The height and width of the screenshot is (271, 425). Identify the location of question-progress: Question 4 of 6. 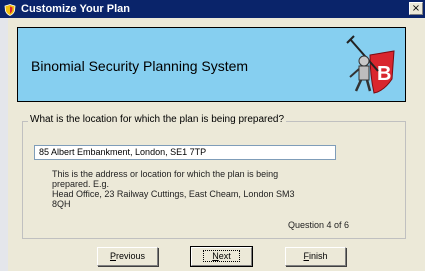
(319, 225).